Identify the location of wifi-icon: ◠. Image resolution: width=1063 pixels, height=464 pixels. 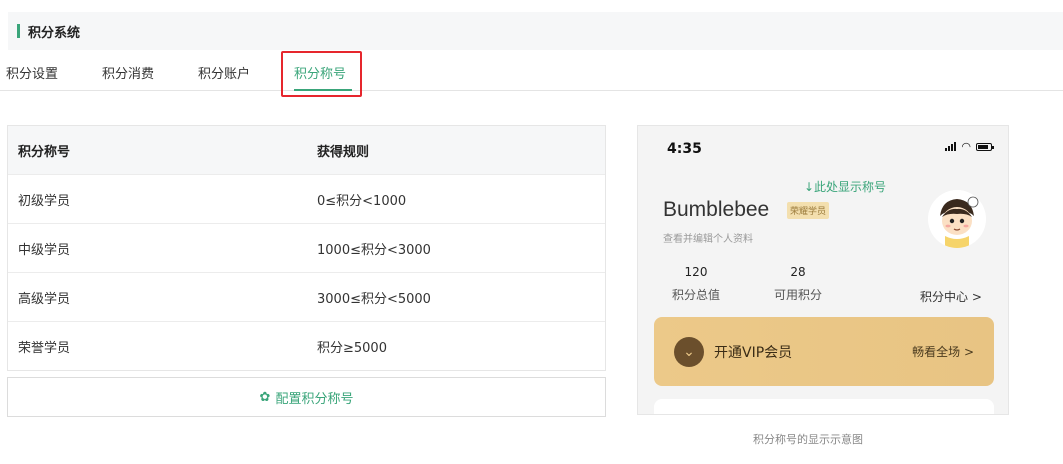
(966, 146).